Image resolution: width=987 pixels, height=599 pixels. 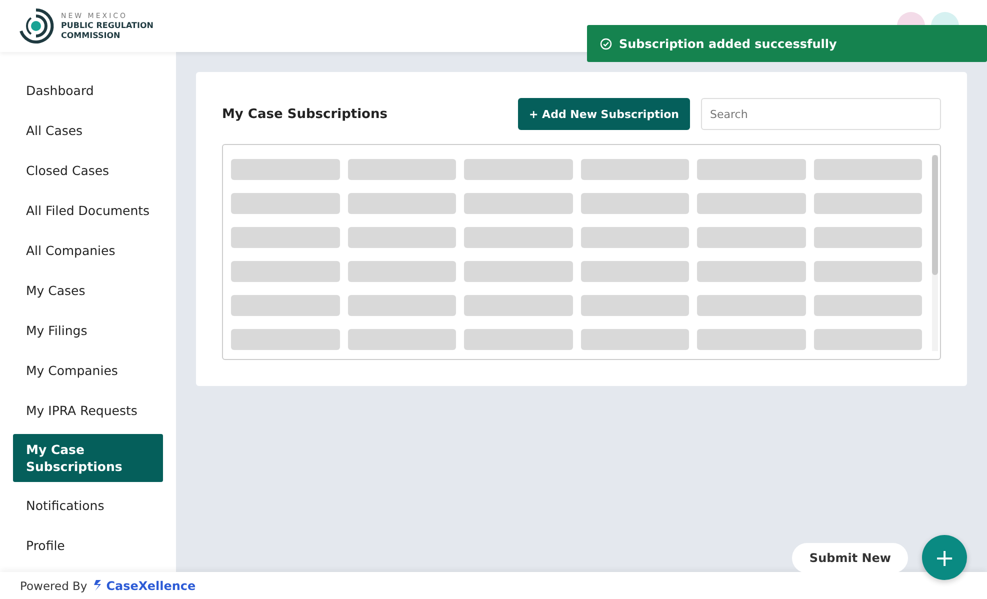 What do you see at coordinates (88, 250) in the screenshot?
I see `sidebar-item: All Companies` at bounding box center [88, 250].